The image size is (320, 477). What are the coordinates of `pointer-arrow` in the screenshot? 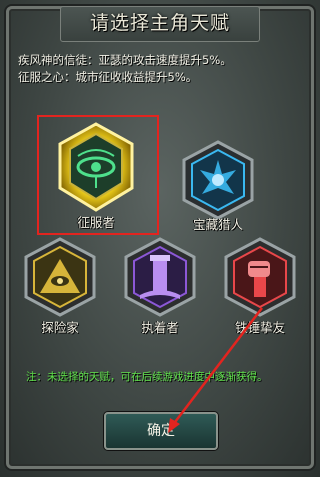 It's located at (215, 370).